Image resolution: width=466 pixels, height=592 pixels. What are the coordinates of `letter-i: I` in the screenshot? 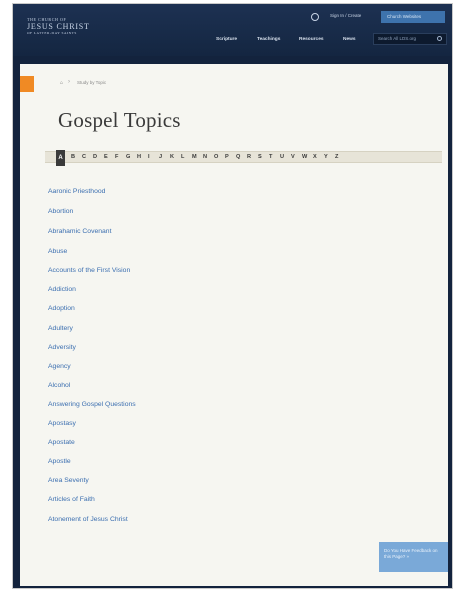 It's located at (149, 157).